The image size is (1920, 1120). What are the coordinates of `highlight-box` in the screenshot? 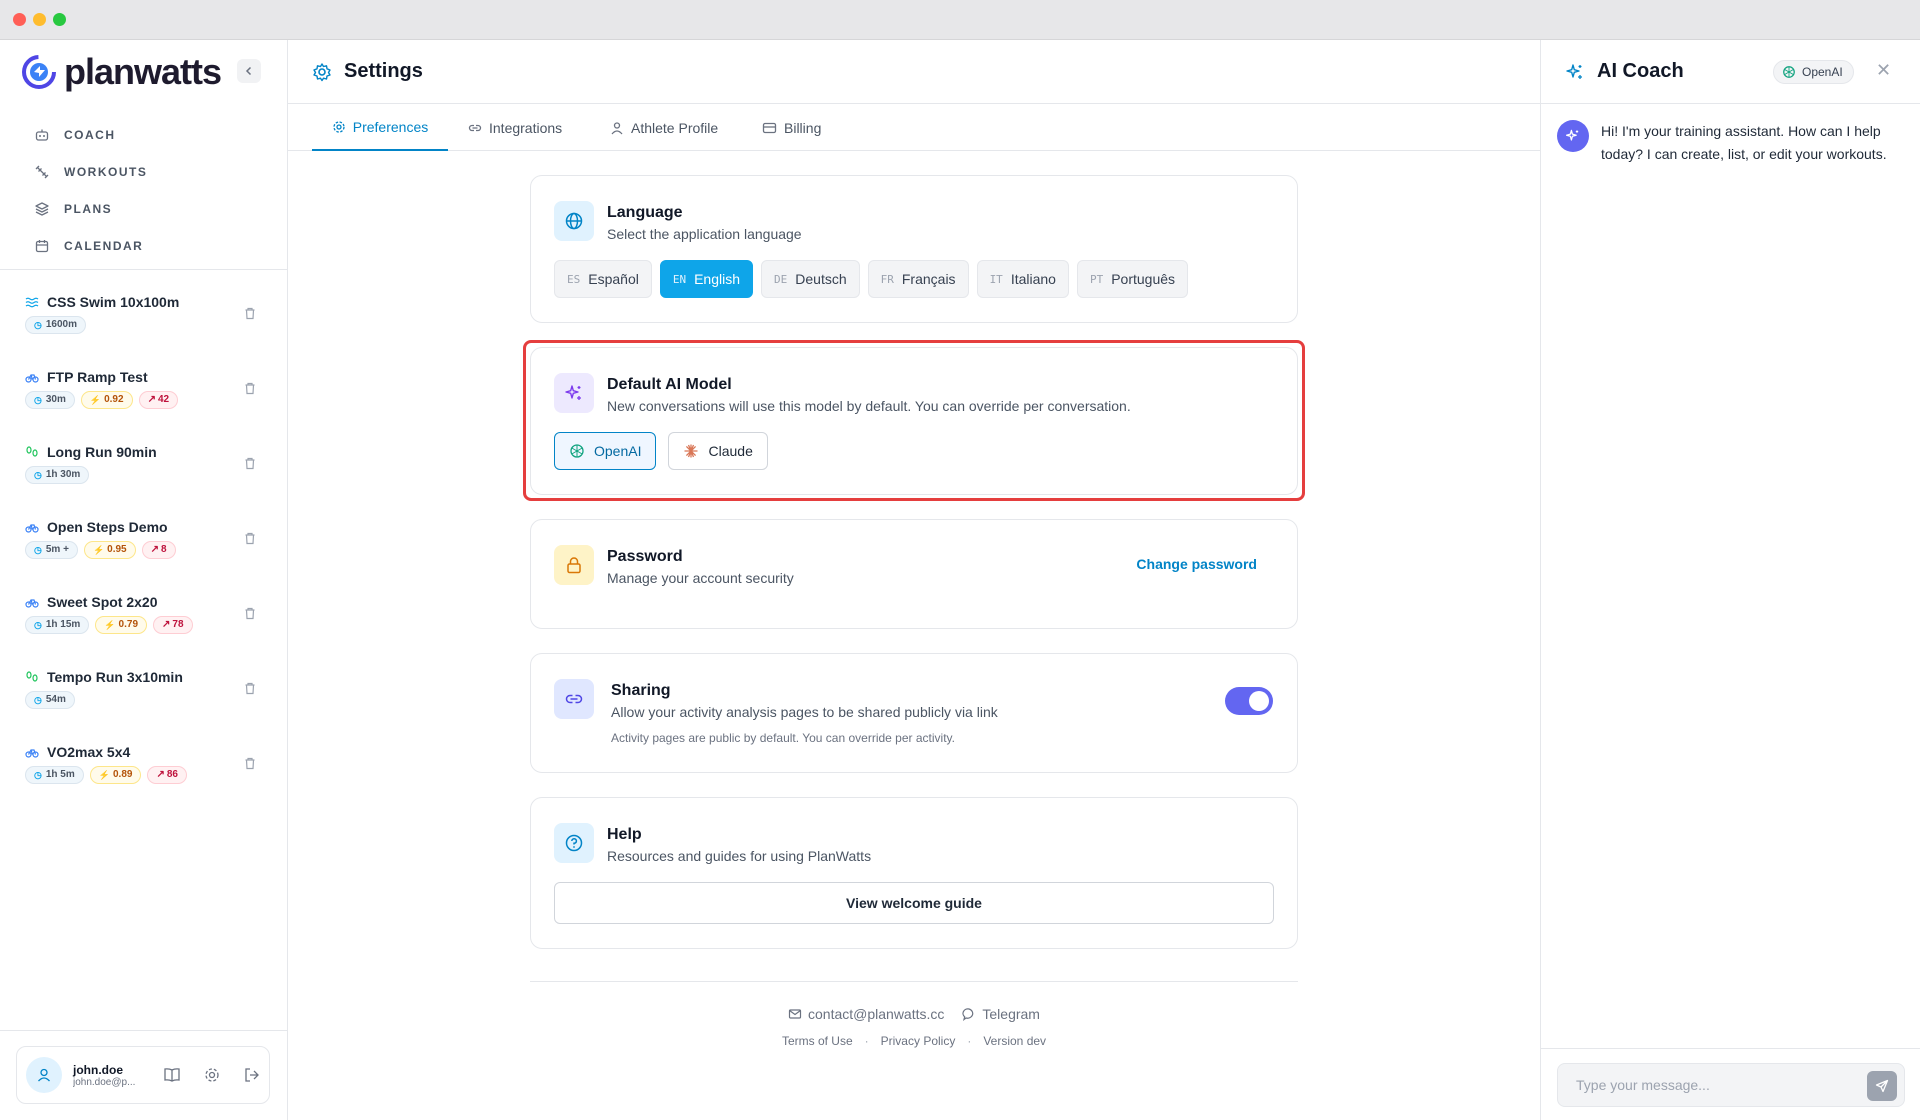 It's located at (914, 420).